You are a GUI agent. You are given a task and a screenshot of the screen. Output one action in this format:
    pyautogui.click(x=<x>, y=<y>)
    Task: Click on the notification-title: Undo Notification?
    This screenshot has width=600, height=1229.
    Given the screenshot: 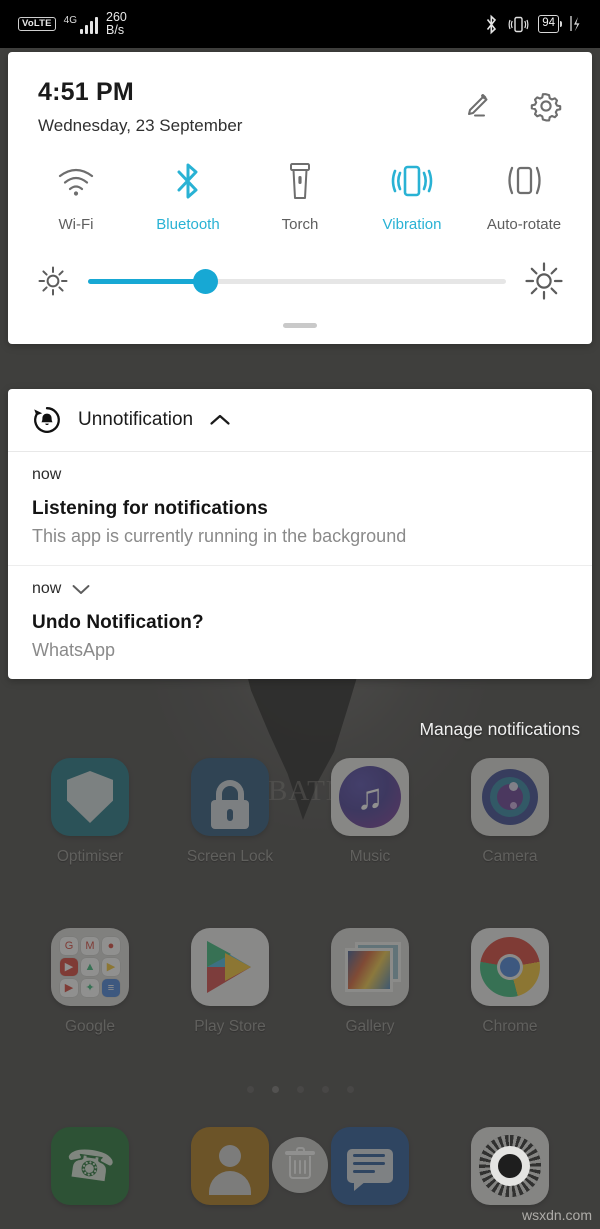 What is the action you would take?
    pyautogui.click(x=118, y=622)
    